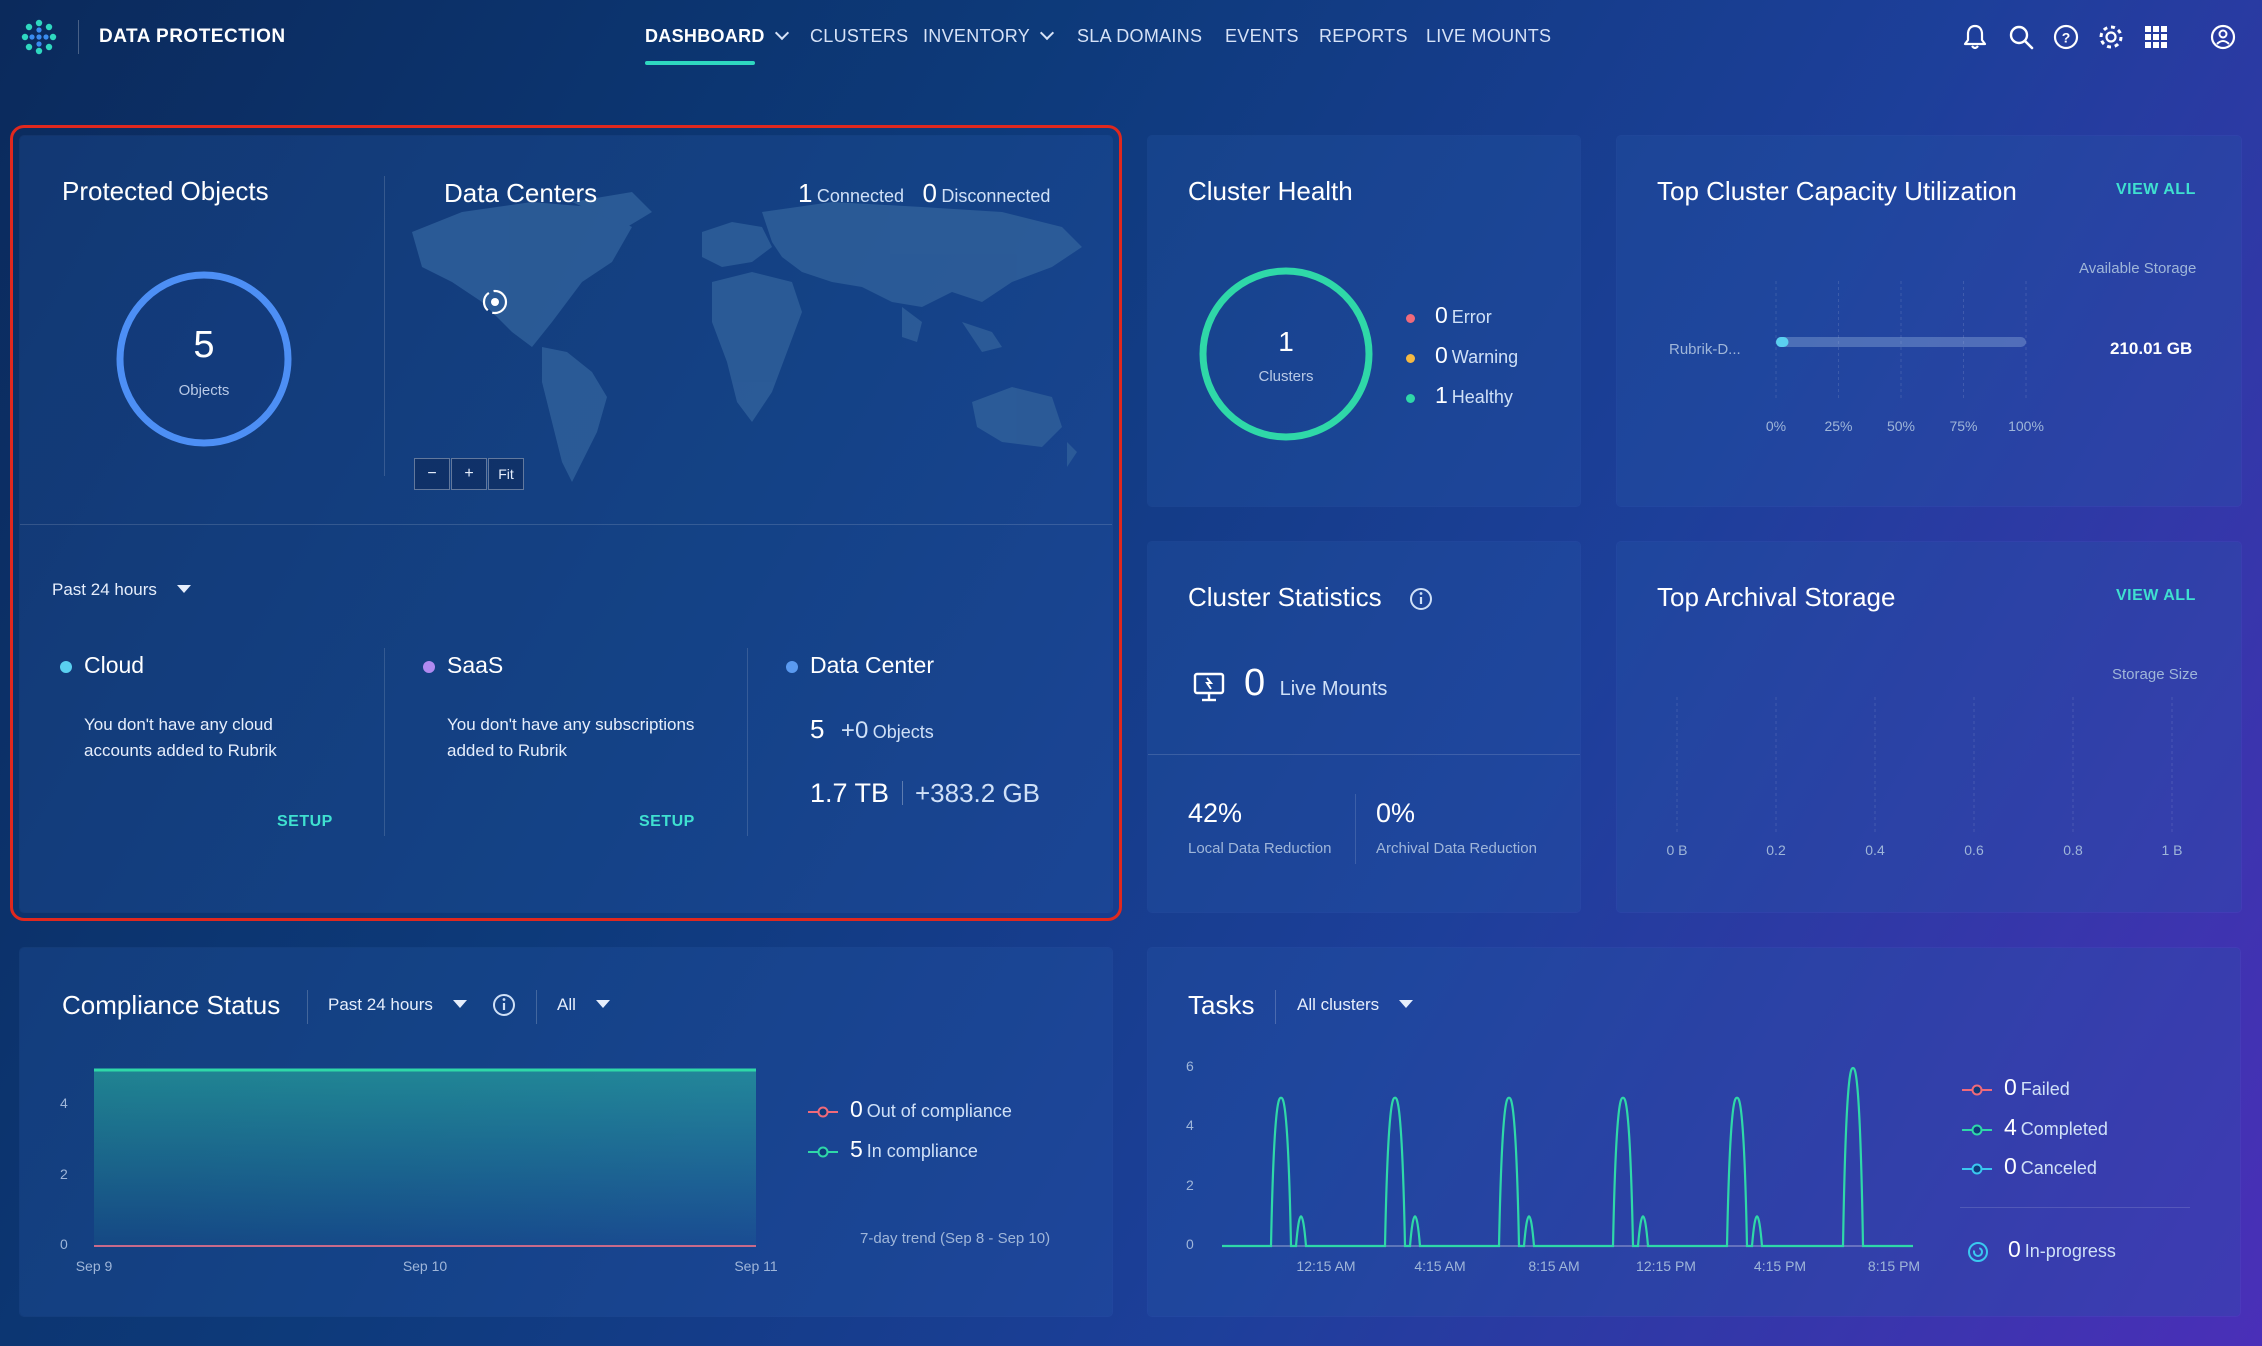  What do you see at coordinates (1978, 1252) in the screenshot?
I see `in-progress-spinner-icon` at bounding box center [1978, 1252].